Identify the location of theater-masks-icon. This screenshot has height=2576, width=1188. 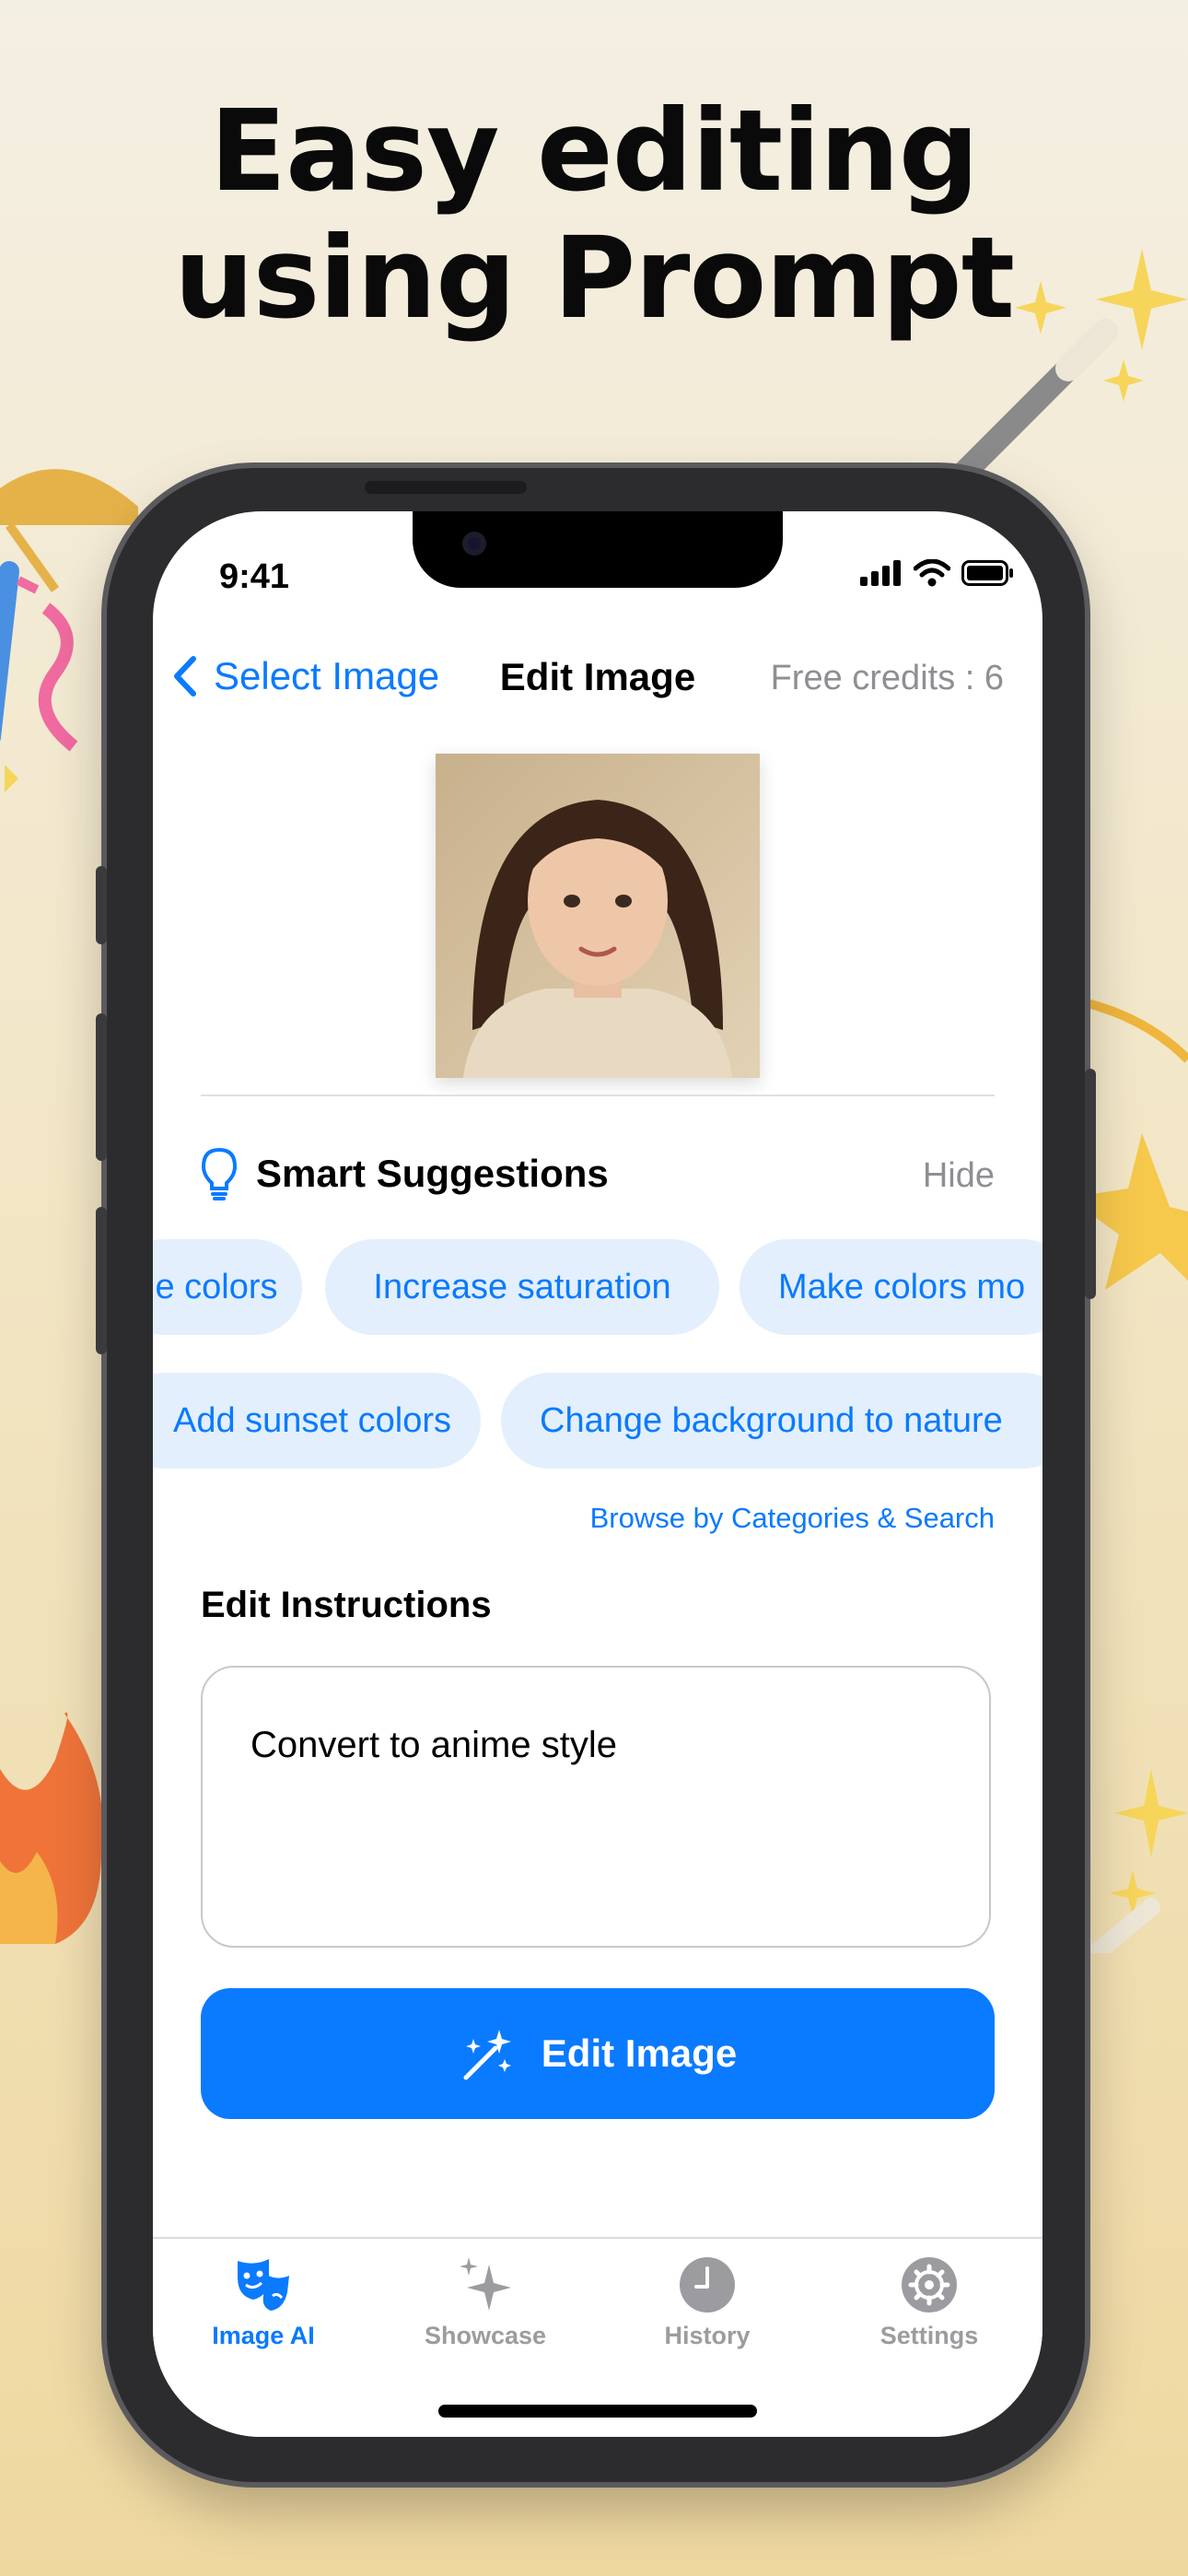
(263, 2285).